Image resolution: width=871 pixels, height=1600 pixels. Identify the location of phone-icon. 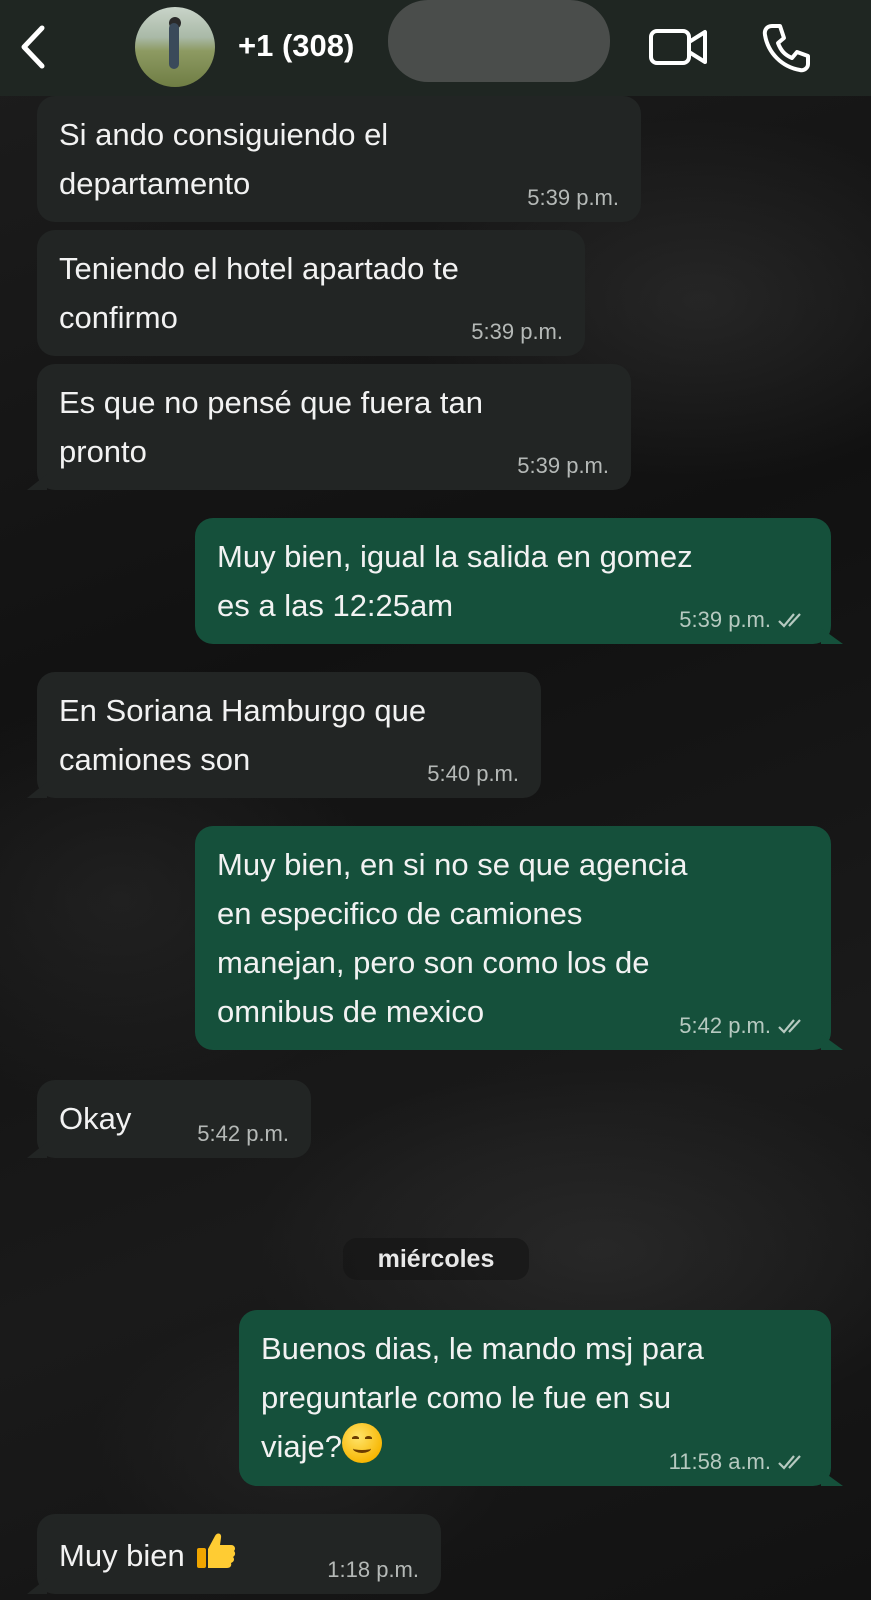
(786, 48).